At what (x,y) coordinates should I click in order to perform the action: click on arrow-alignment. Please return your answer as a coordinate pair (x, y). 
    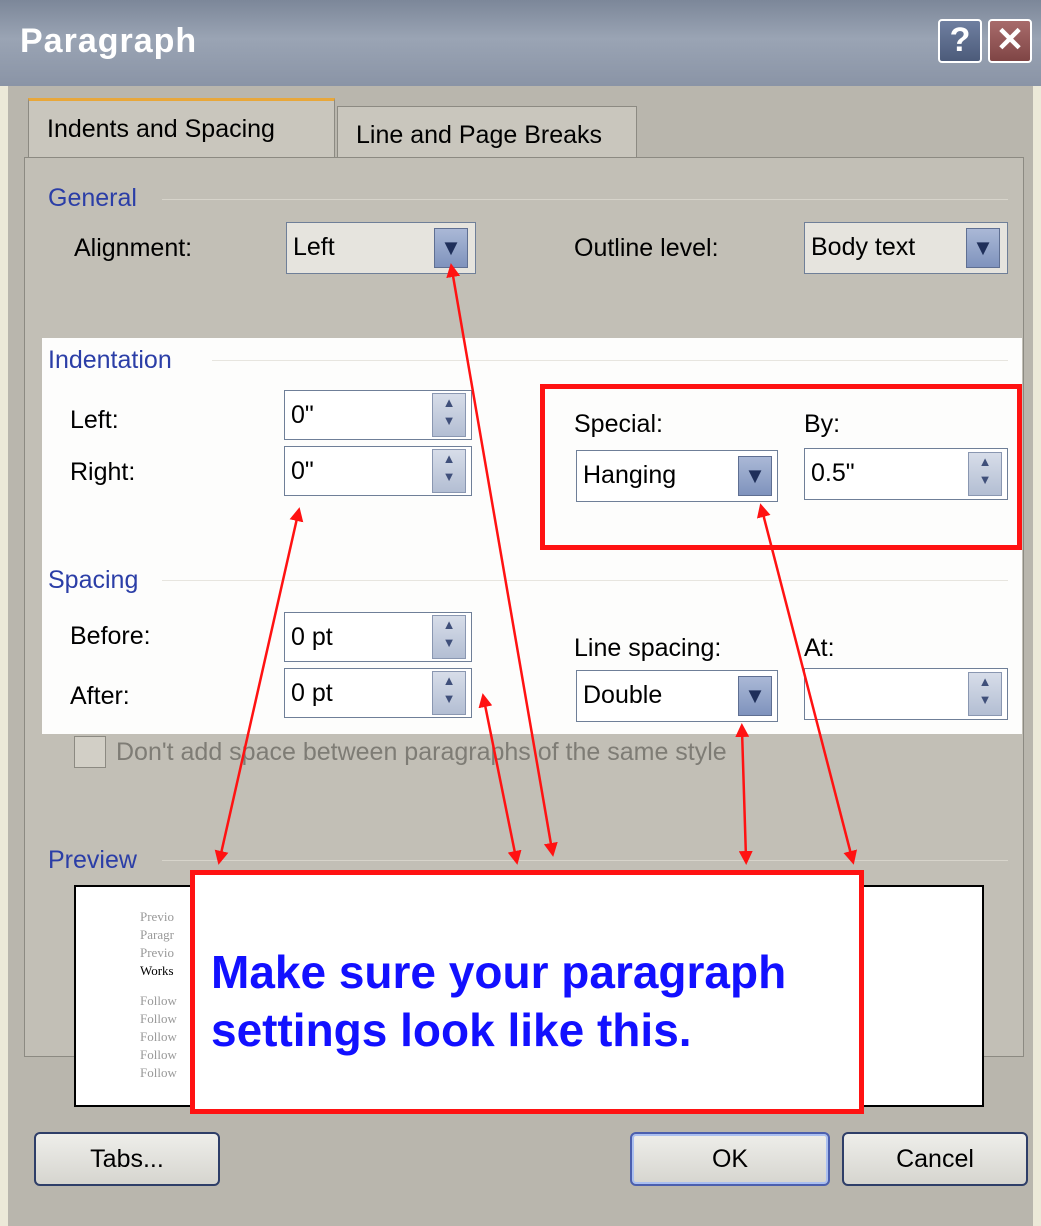
    Looking at the image, I should click on (502, 560).